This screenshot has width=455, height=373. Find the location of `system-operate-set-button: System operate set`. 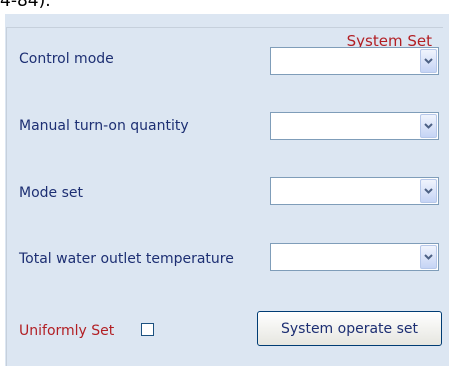

system-operate-set-button: System operate set is located at coordinates (349, 328).